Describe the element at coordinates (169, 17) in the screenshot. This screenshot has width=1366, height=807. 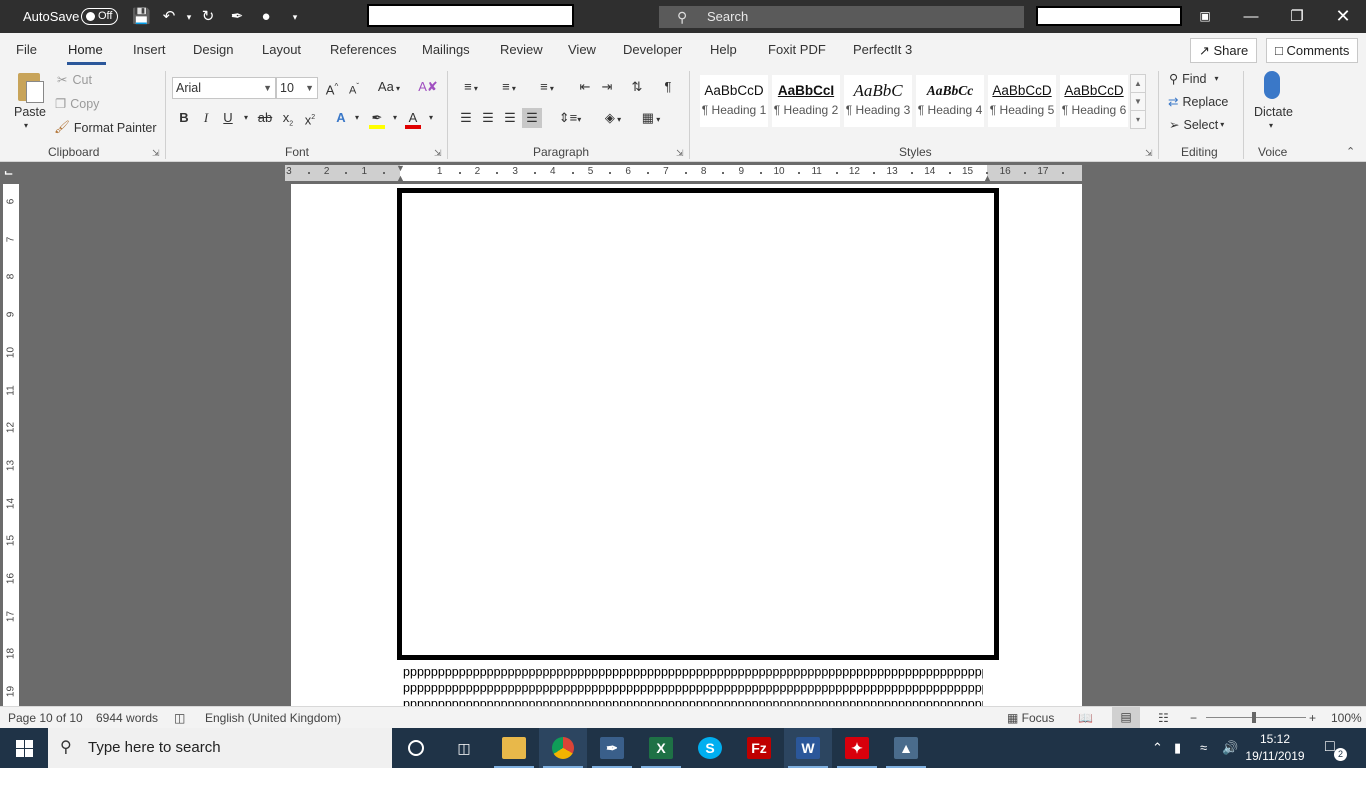
I see `undo-icon: ↶` at that location.